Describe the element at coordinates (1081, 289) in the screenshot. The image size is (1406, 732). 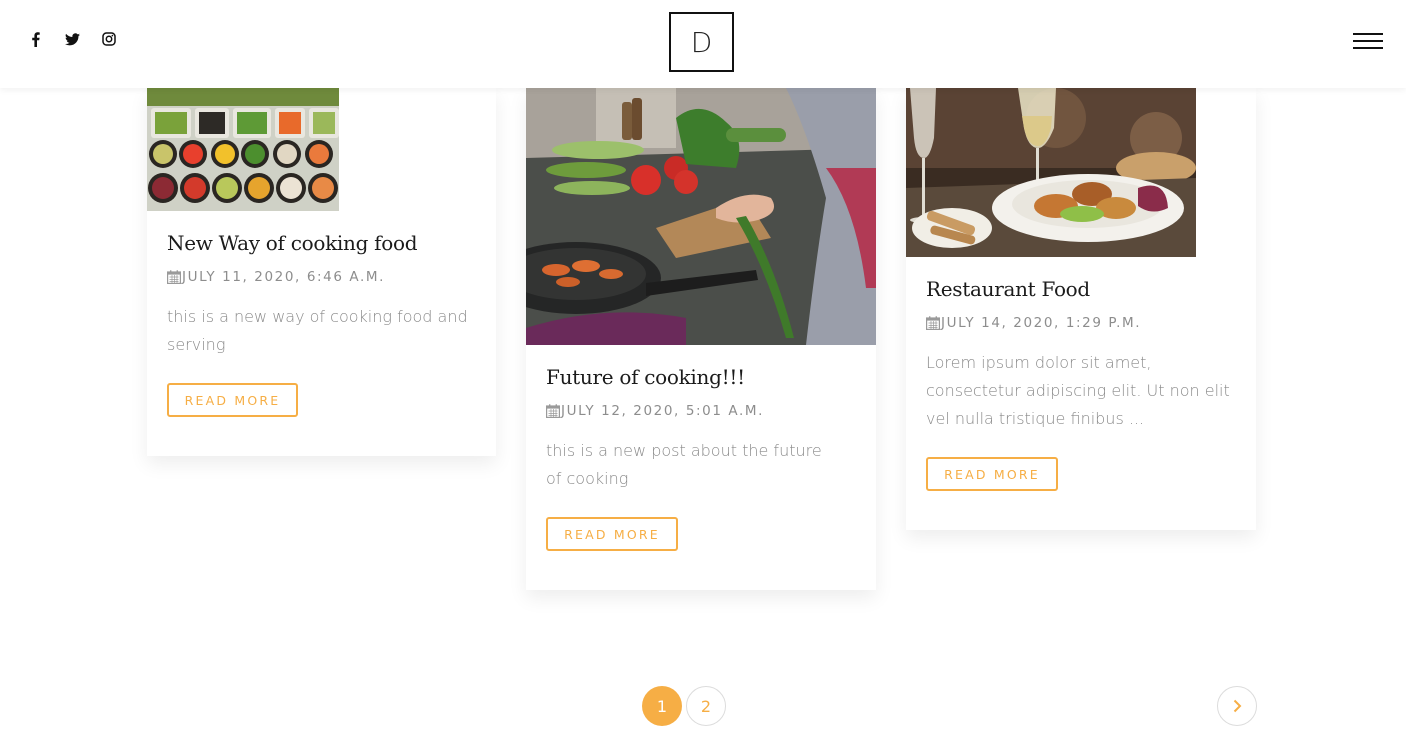
I see `post-title: Restaurant Food` at that location.